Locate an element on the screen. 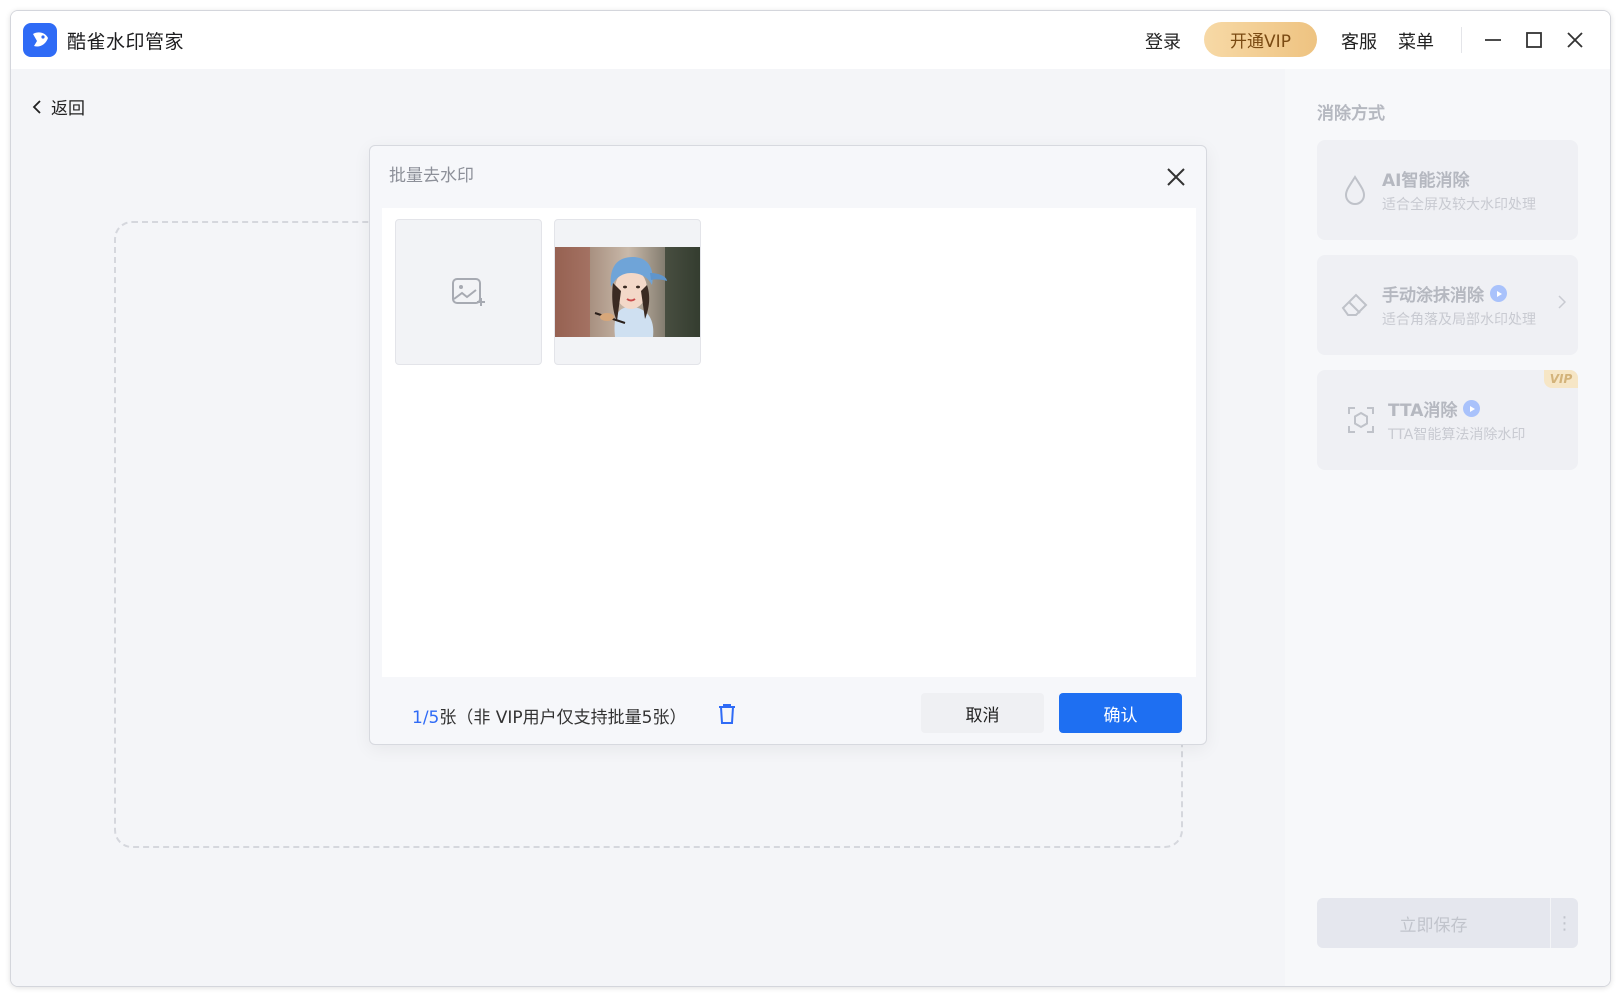 Image resolution: width=1620 pixels, height=995 pixels. app-logo-icon is located at coordinates (40, 40).